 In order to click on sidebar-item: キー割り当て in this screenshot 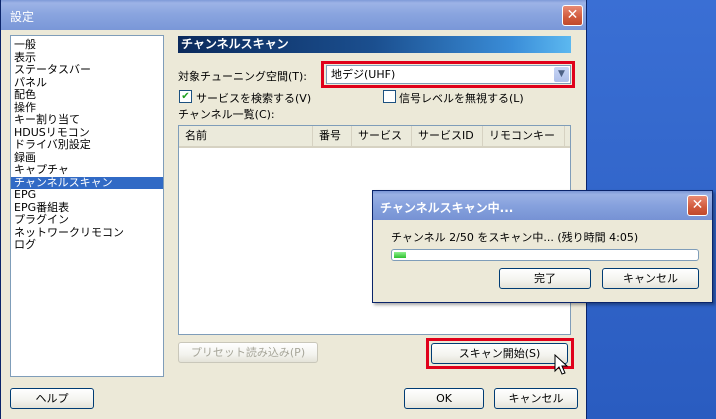, I will do `click(87, 120)`.